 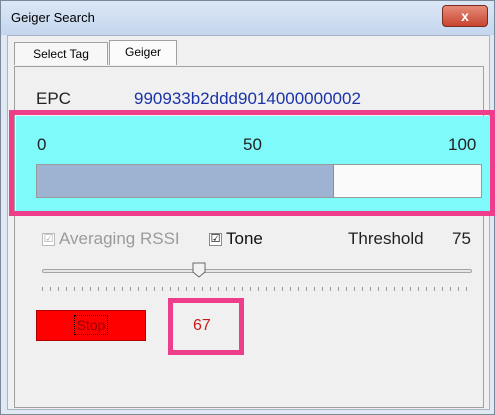 I want to click on highlight-box-reading, so click(x=206, y=326).